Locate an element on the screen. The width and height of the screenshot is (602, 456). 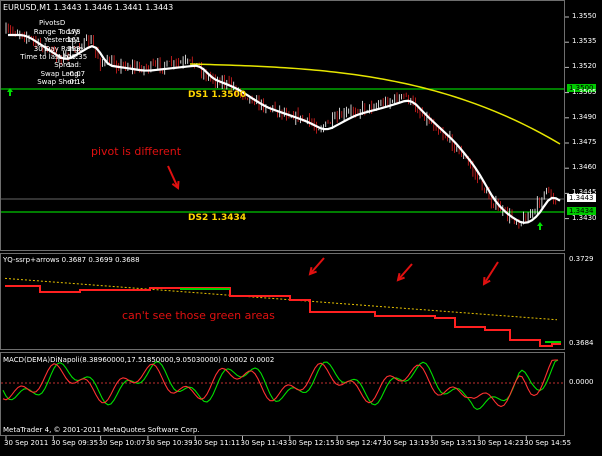
time-tick-label: 30 Sep 10:07 is located at coordinates (122, 443).